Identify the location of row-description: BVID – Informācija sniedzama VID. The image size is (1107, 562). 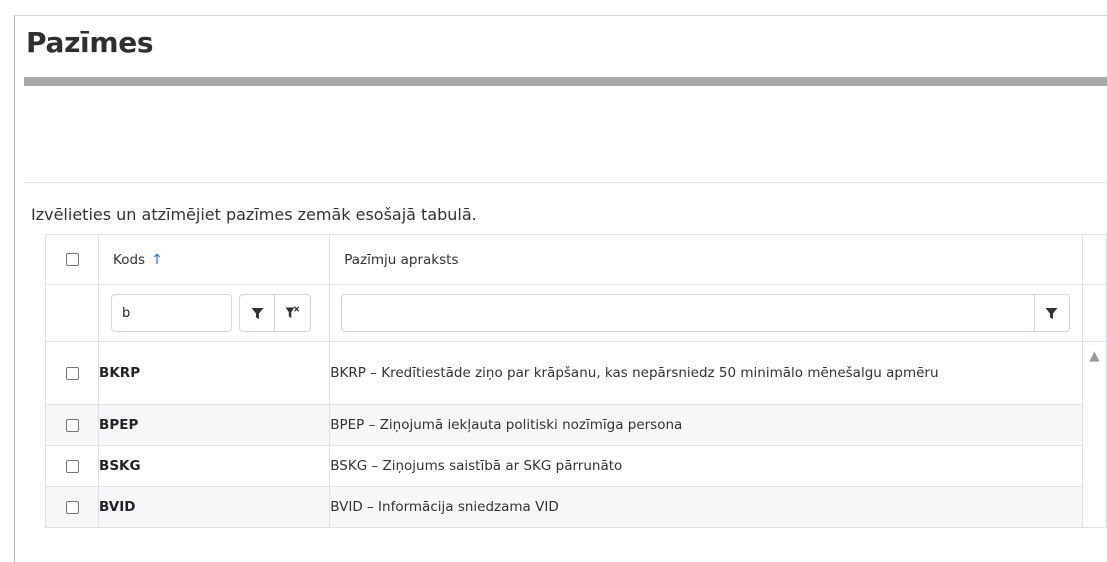
(706, 507).